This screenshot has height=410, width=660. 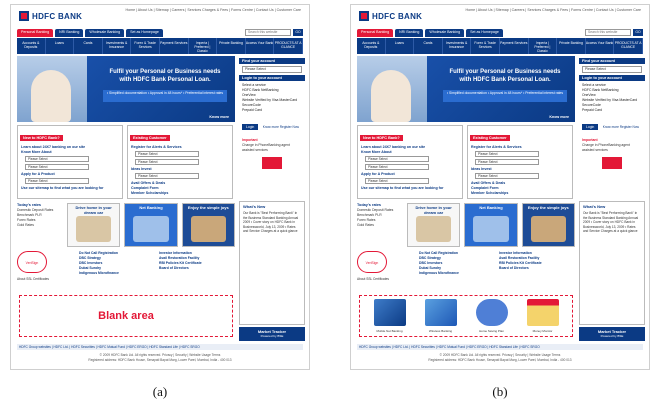 What do you see at coordinates (571, 46) in the screenshot?
I see `menu-private: Private Banking` at bounding box center [571, 46].